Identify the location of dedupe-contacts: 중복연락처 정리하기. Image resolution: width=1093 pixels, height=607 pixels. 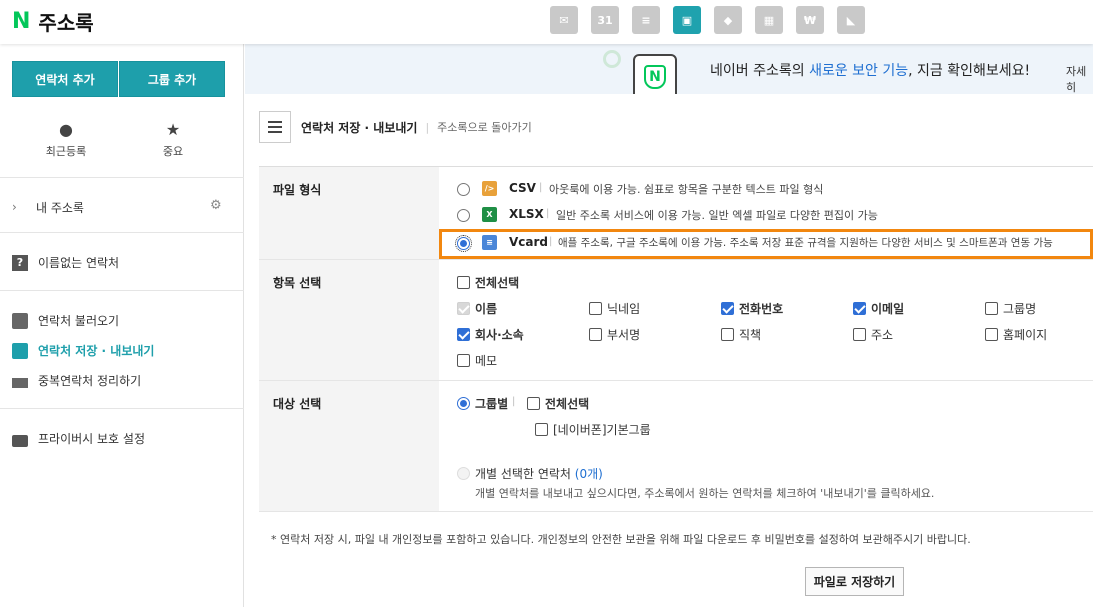
(76, 380).